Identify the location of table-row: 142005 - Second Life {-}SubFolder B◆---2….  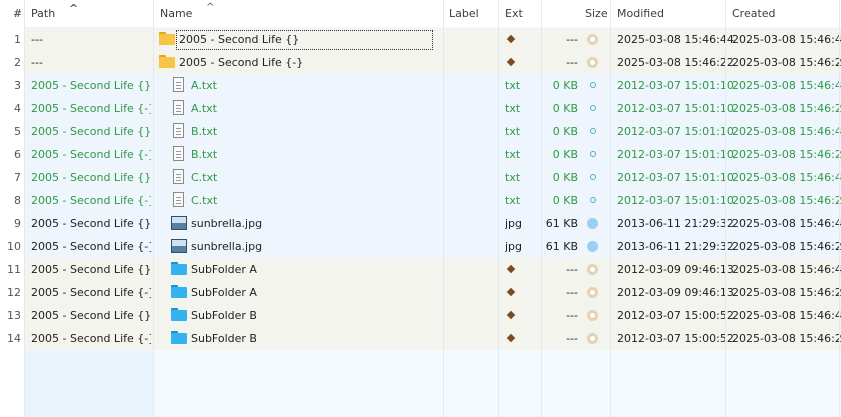
(420, 338).